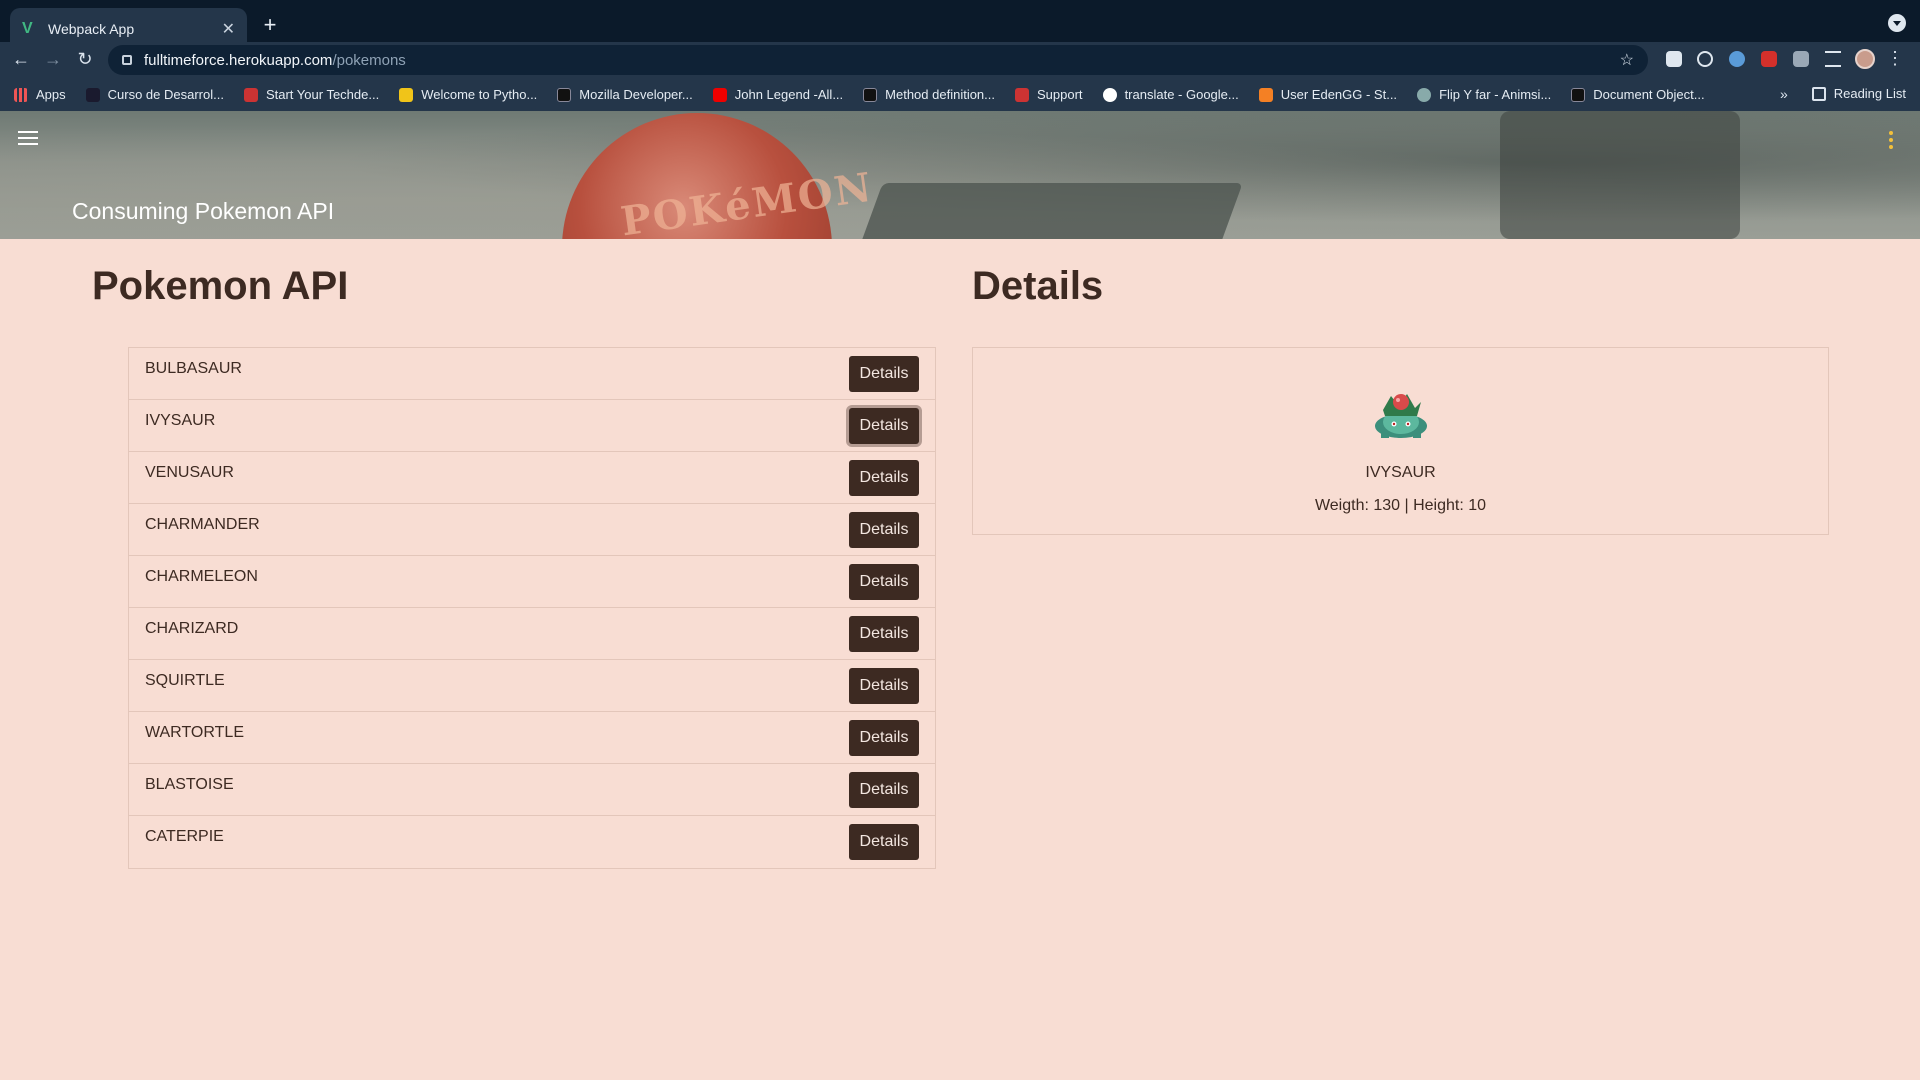 Image resolution: width=1920 pixels, height=1080 pixels. What do you see at coordinates (1869, 93) in the screenshot?
I see `reading-list-label: Reading List` at bounding box center [1869, 93].